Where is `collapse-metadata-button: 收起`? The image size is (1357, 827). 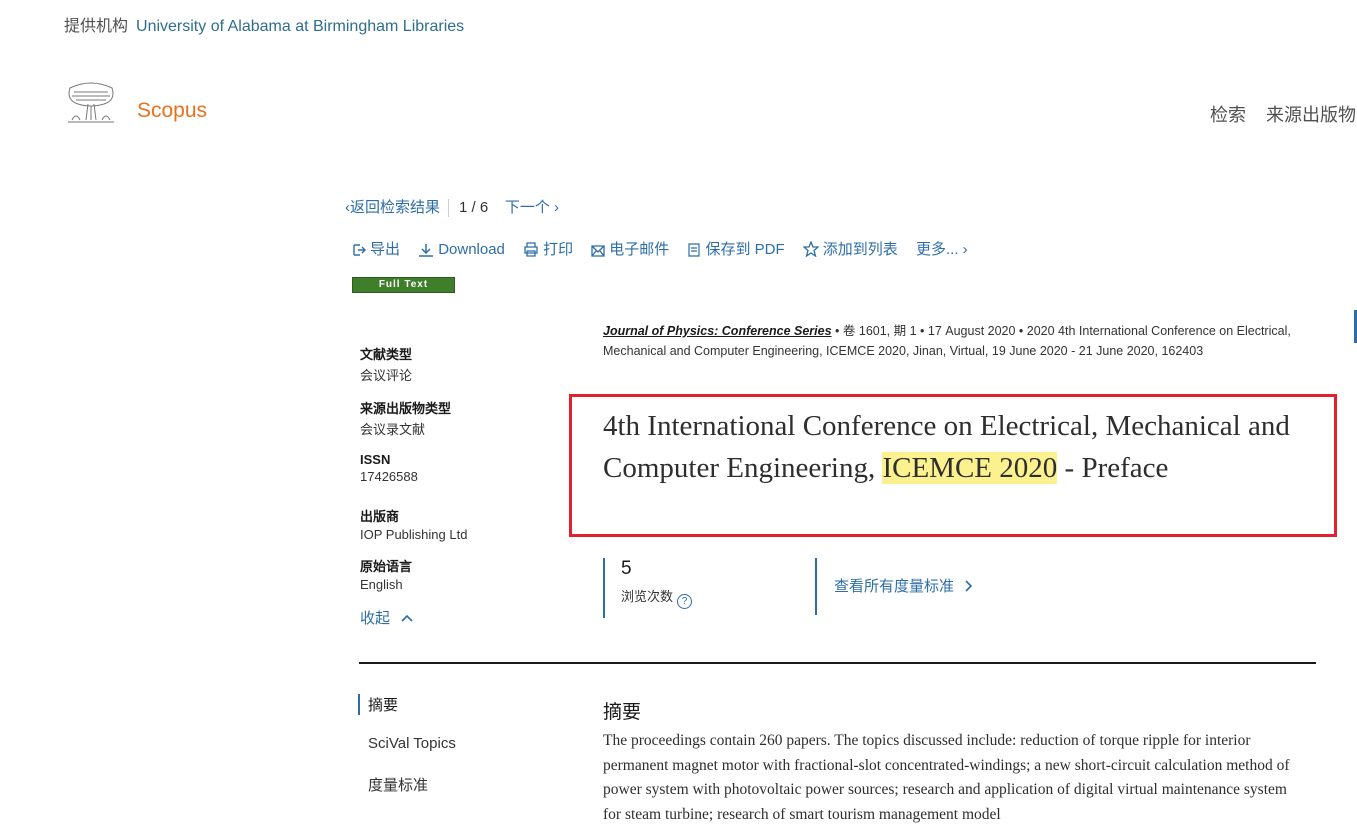
collapse-metadata-button: 收起 is located at coordinates (387, 617).